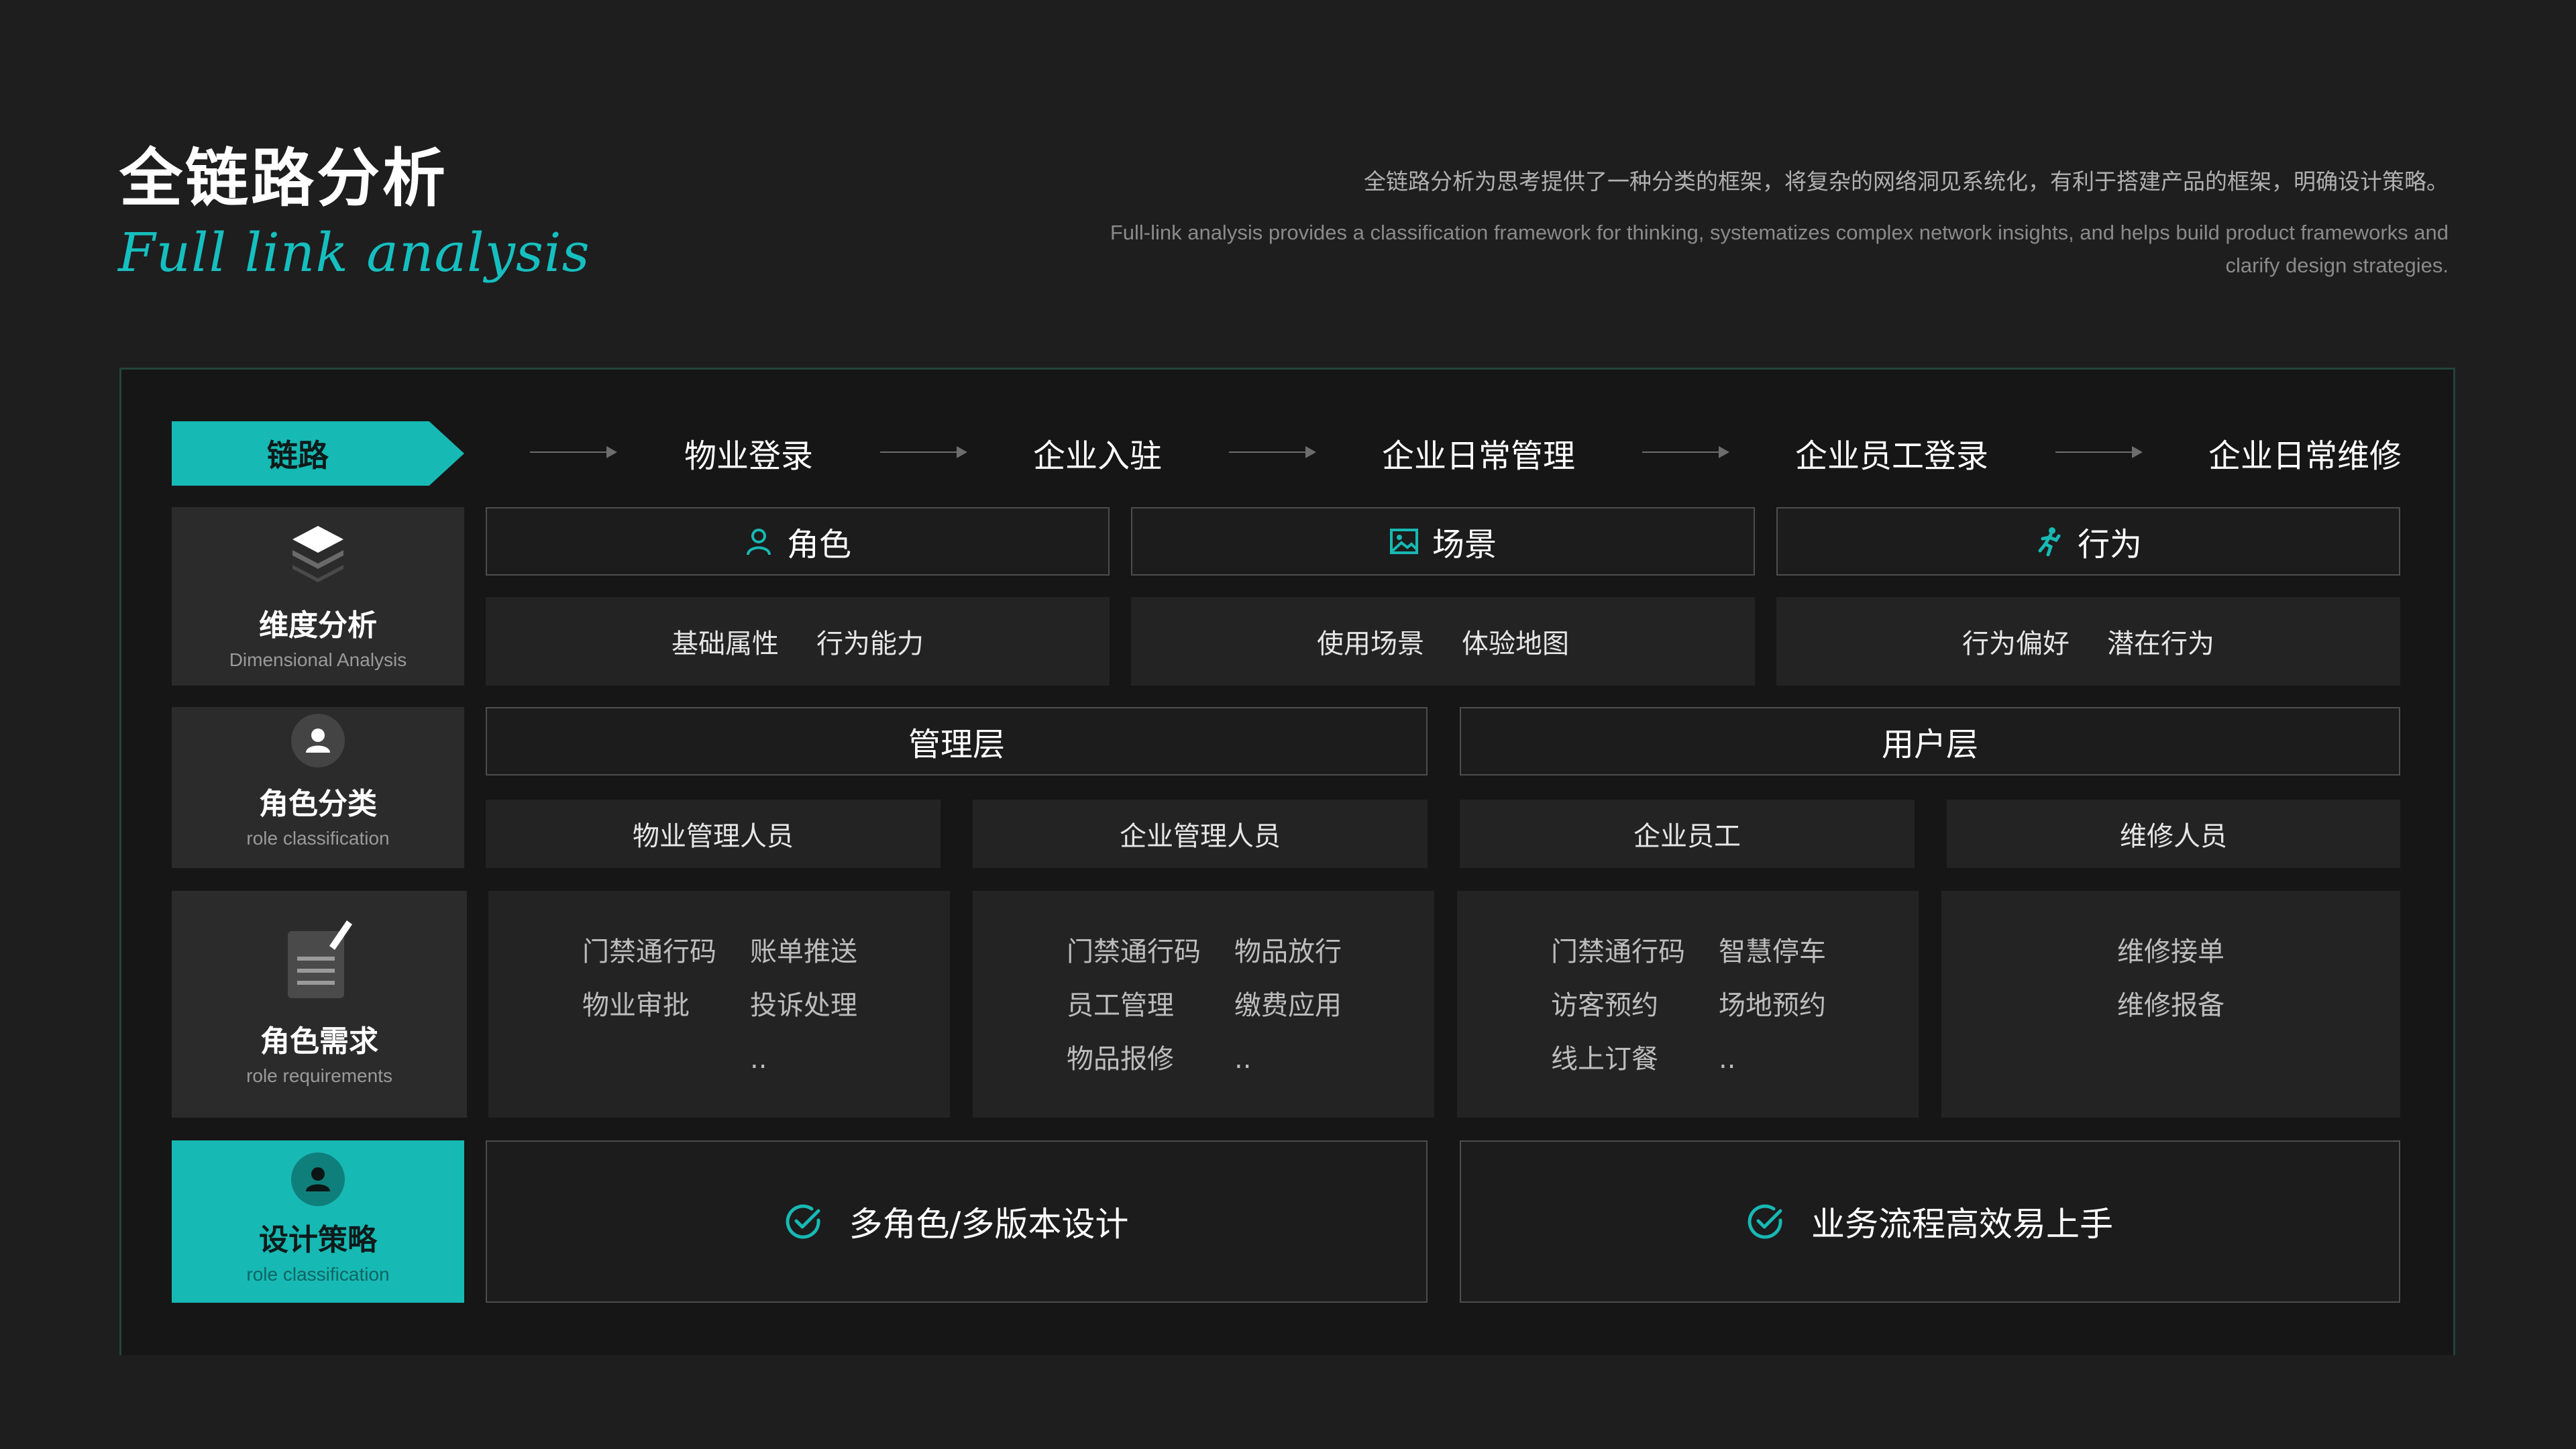 The image size is (2576, 1449). I want to click on document-edit-icon, so click(320, 959).